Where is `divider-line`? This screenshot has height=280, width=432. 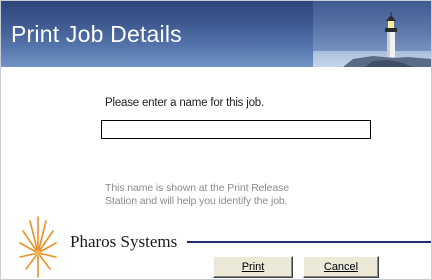 divider-line is located at coordinates (309, 242).